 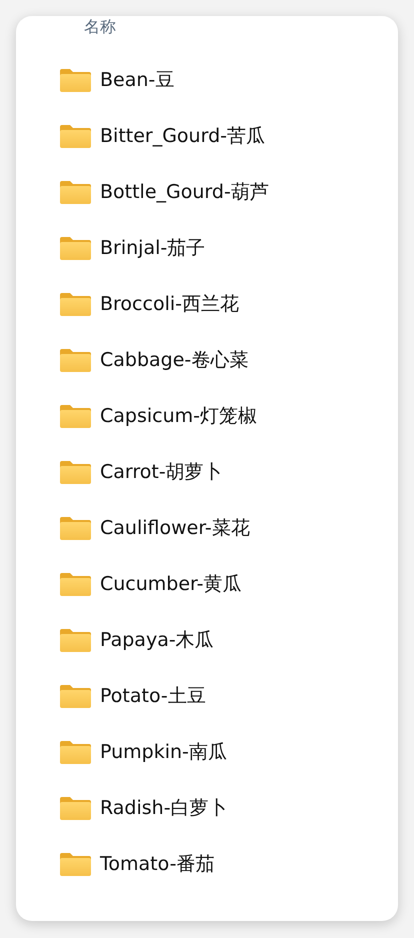 I want to click on folder-item: Capsicum-灯笼椒, so click(x=207, y=416).